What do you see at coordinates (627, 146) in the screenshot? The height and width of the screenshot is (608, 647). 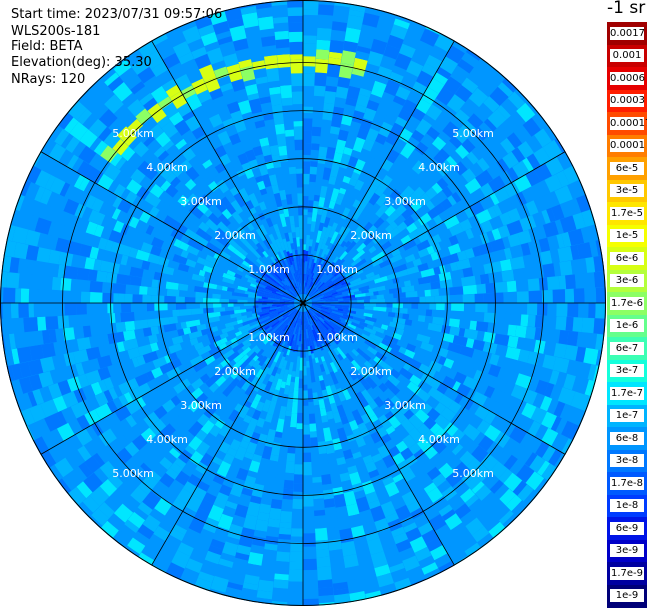 I see `colorbar-tick-label: 0.0001` at bounding box center [627, 146].